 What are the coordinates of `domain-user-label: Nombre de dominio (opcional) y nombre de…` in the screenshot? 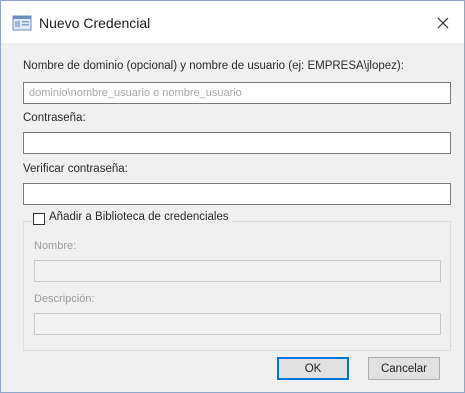 It's located at (213, 66).